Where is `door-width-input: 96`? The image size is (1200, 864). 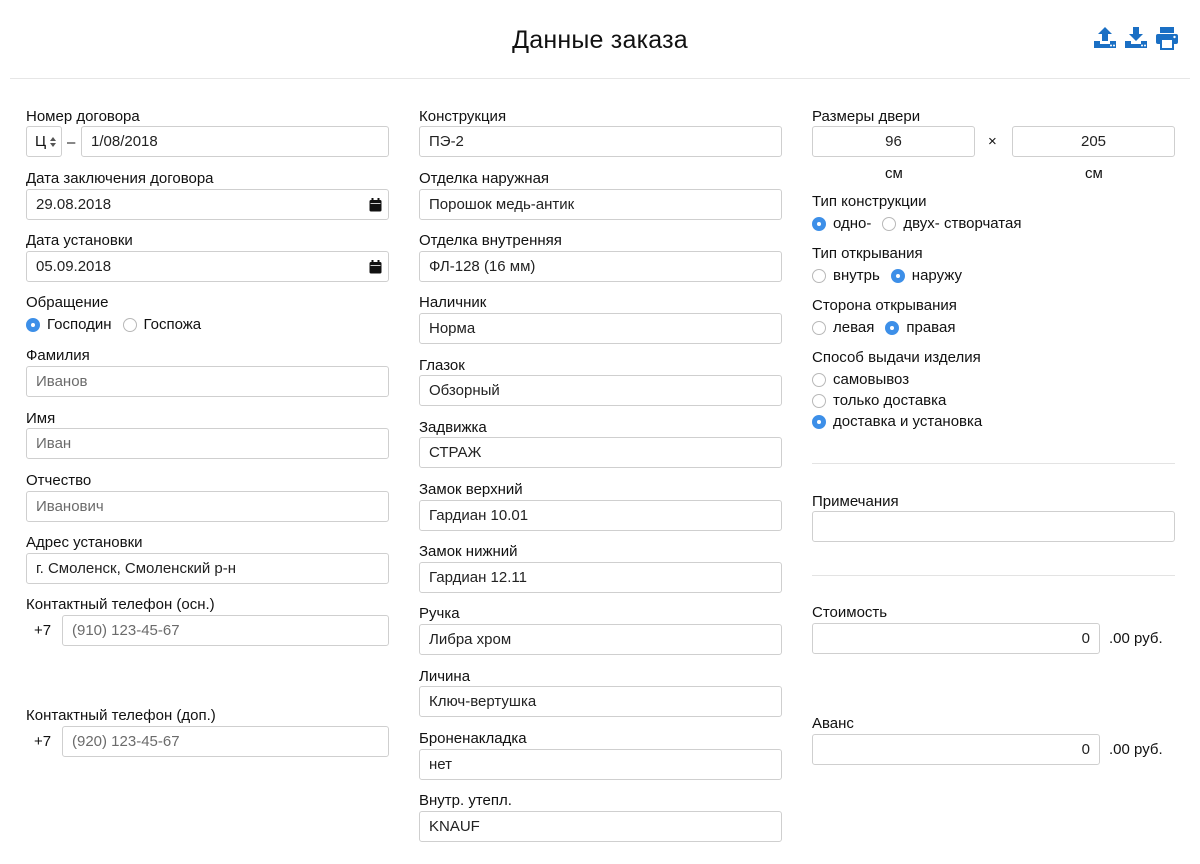 door-width-input: 96 is located at coordinates (893, 141).